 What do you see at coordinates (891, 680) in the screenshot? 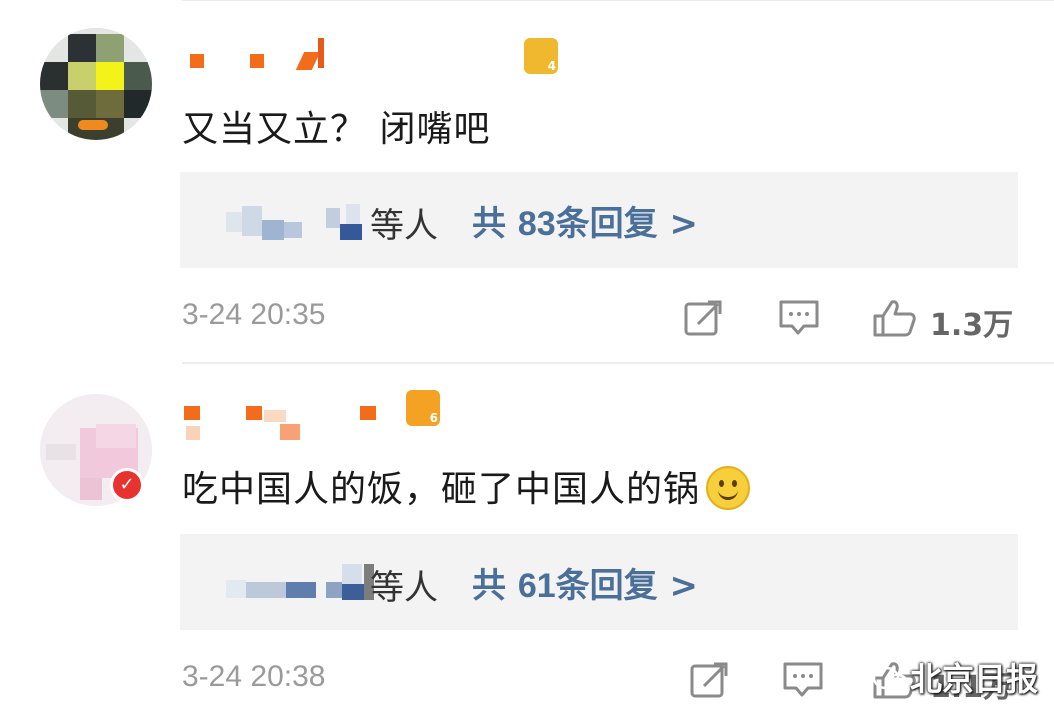
I see `wechat-icon` at bounding box center [891, 680].